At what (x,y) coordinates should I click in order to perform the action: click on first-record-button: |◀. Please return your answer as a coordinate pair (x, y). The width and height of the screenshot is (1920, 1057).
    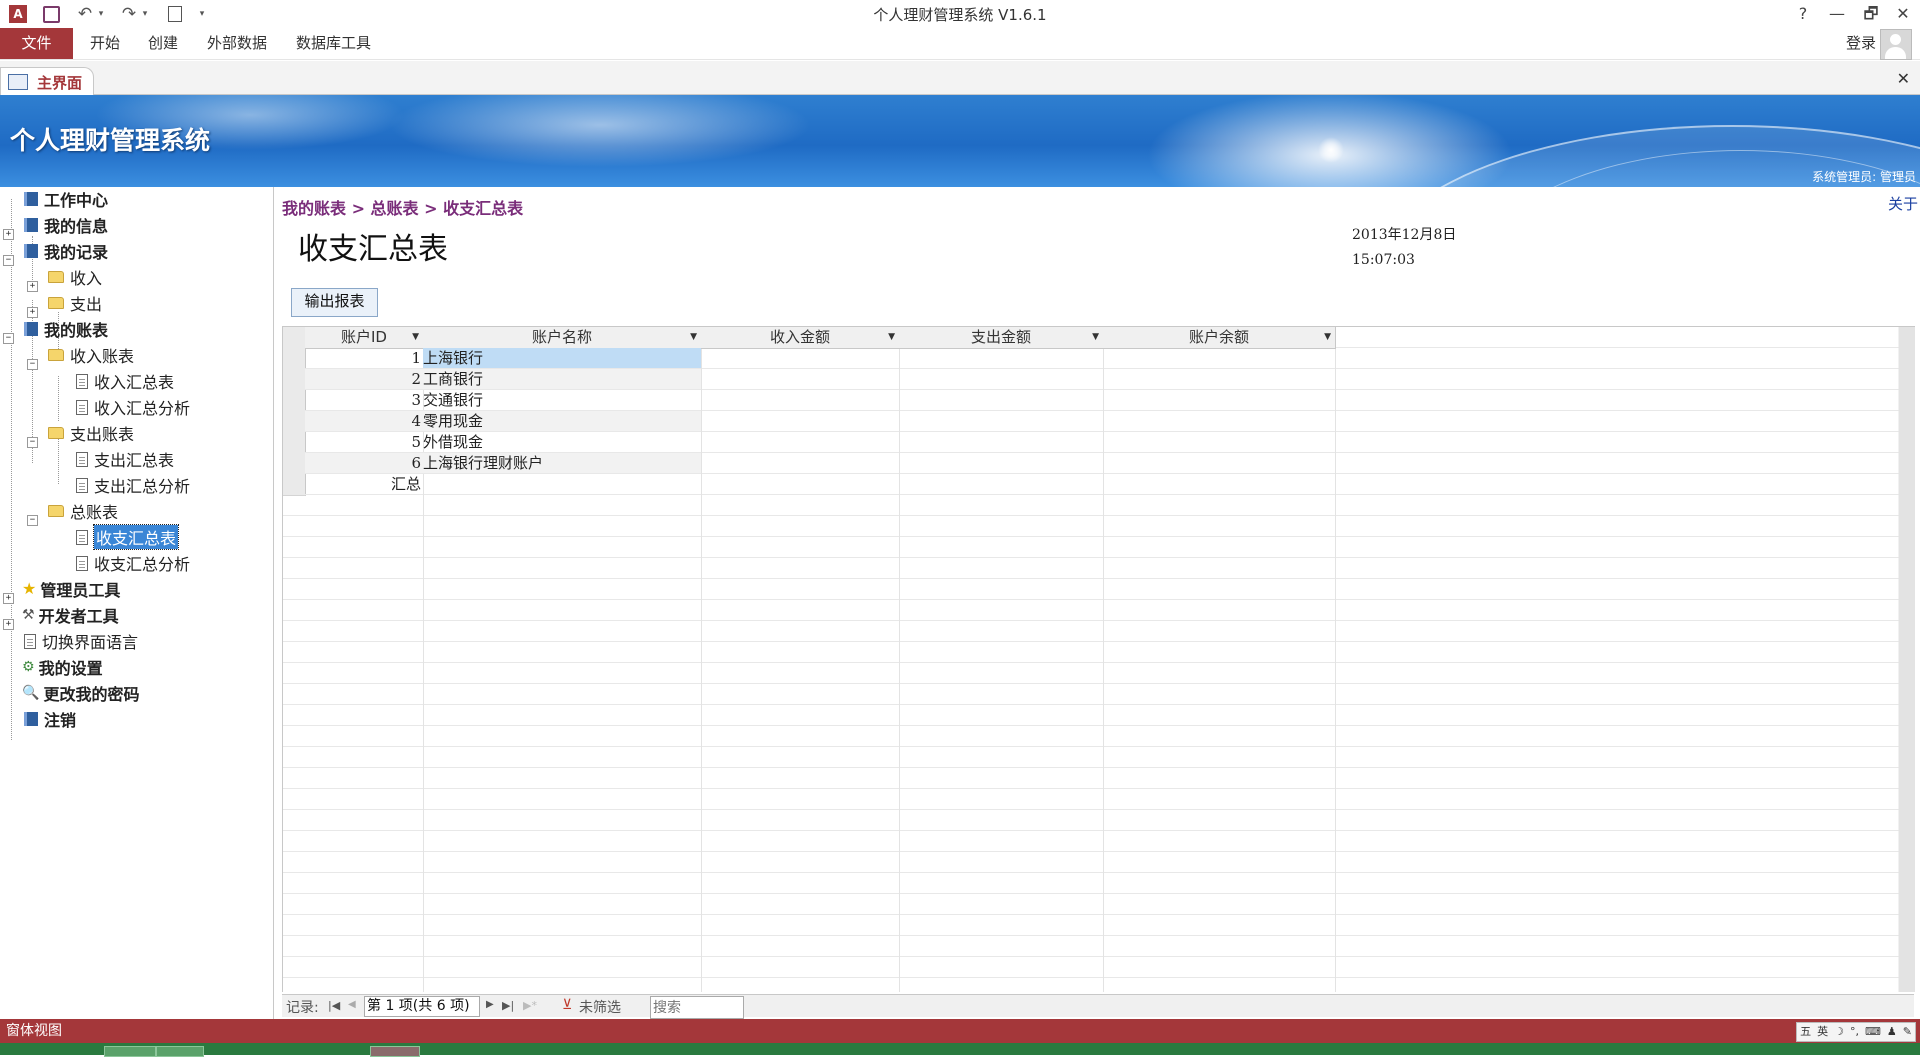
    Looking at the image, I should click on (334, 1005).